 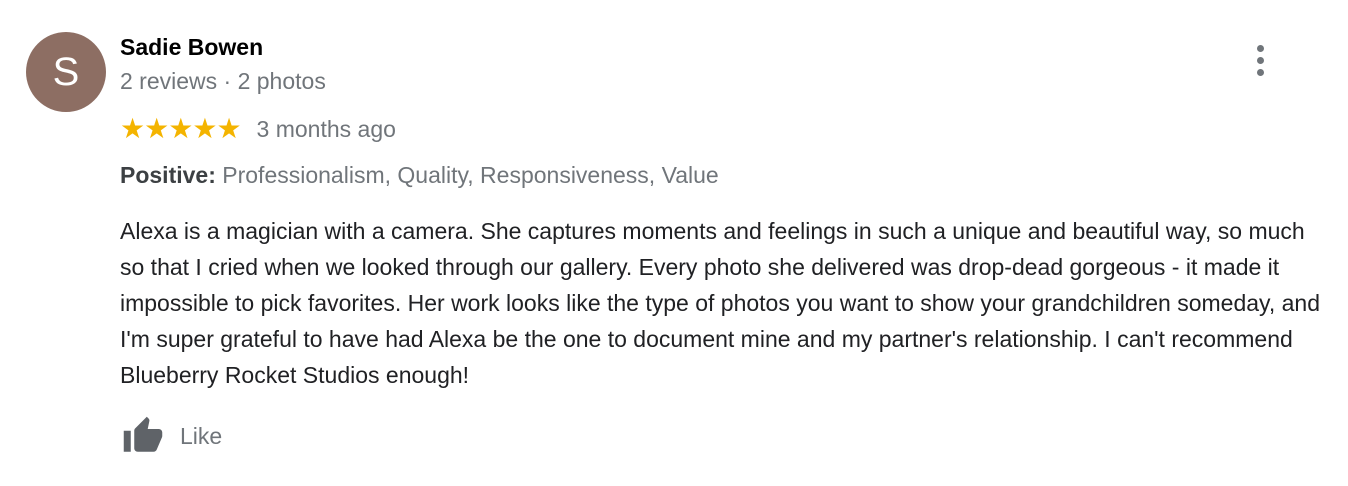 I want to click on highlights-label: Positive:, so click(x=168, y=175).